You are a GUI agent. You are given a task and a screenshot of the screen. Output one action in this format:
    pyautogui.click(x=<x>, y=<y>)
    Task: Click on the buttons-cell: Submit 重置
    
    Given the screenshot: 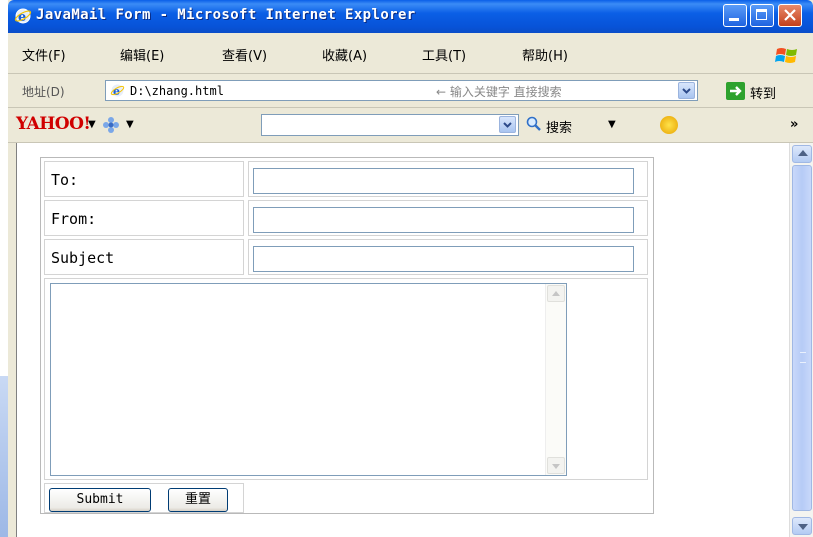 What is the action you would take?
    pyautogui.click(x=144, y=498)
    